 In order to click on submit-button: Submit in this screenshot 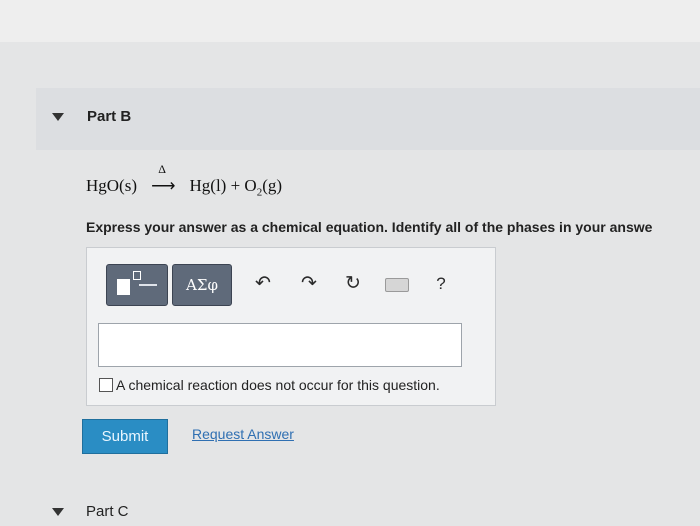, I will do `click(125, 436)`.